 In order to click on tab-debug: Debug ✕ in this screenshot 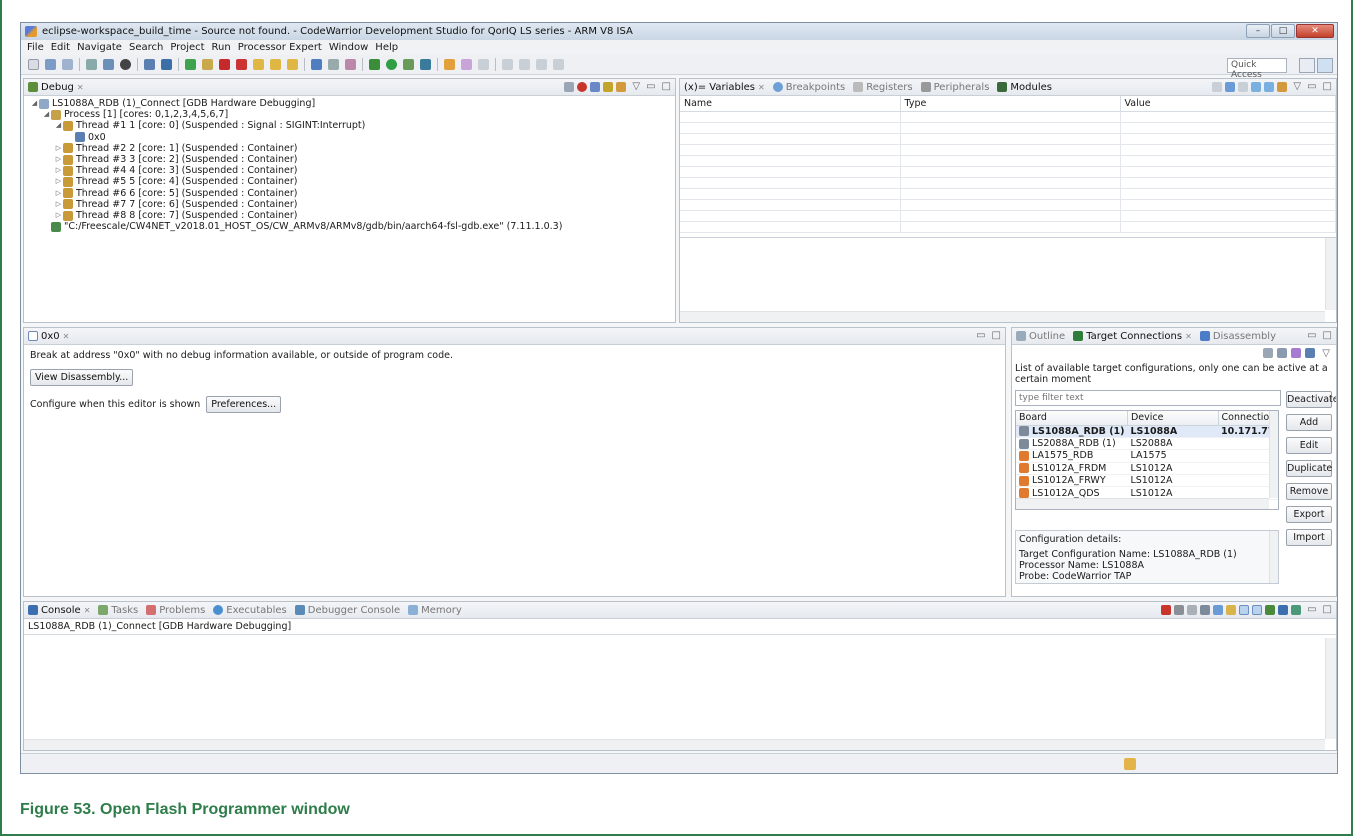, I will do `click(56, 87)`.